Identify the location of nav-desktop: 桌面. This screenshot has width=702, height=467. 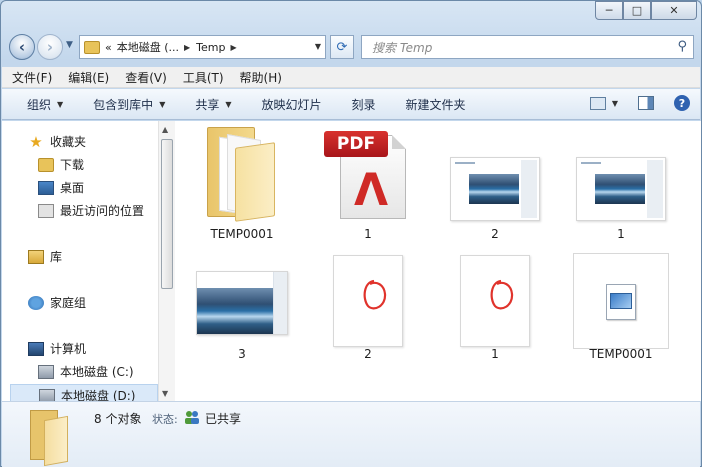
(61, 187).